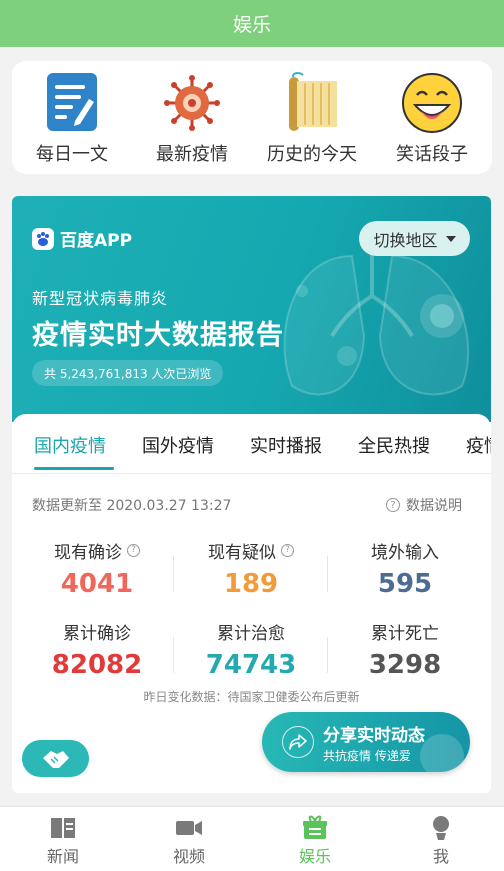  Describe the element at coordinates (432, 103) in the screenshot. I see `smiley-icon` at that location.